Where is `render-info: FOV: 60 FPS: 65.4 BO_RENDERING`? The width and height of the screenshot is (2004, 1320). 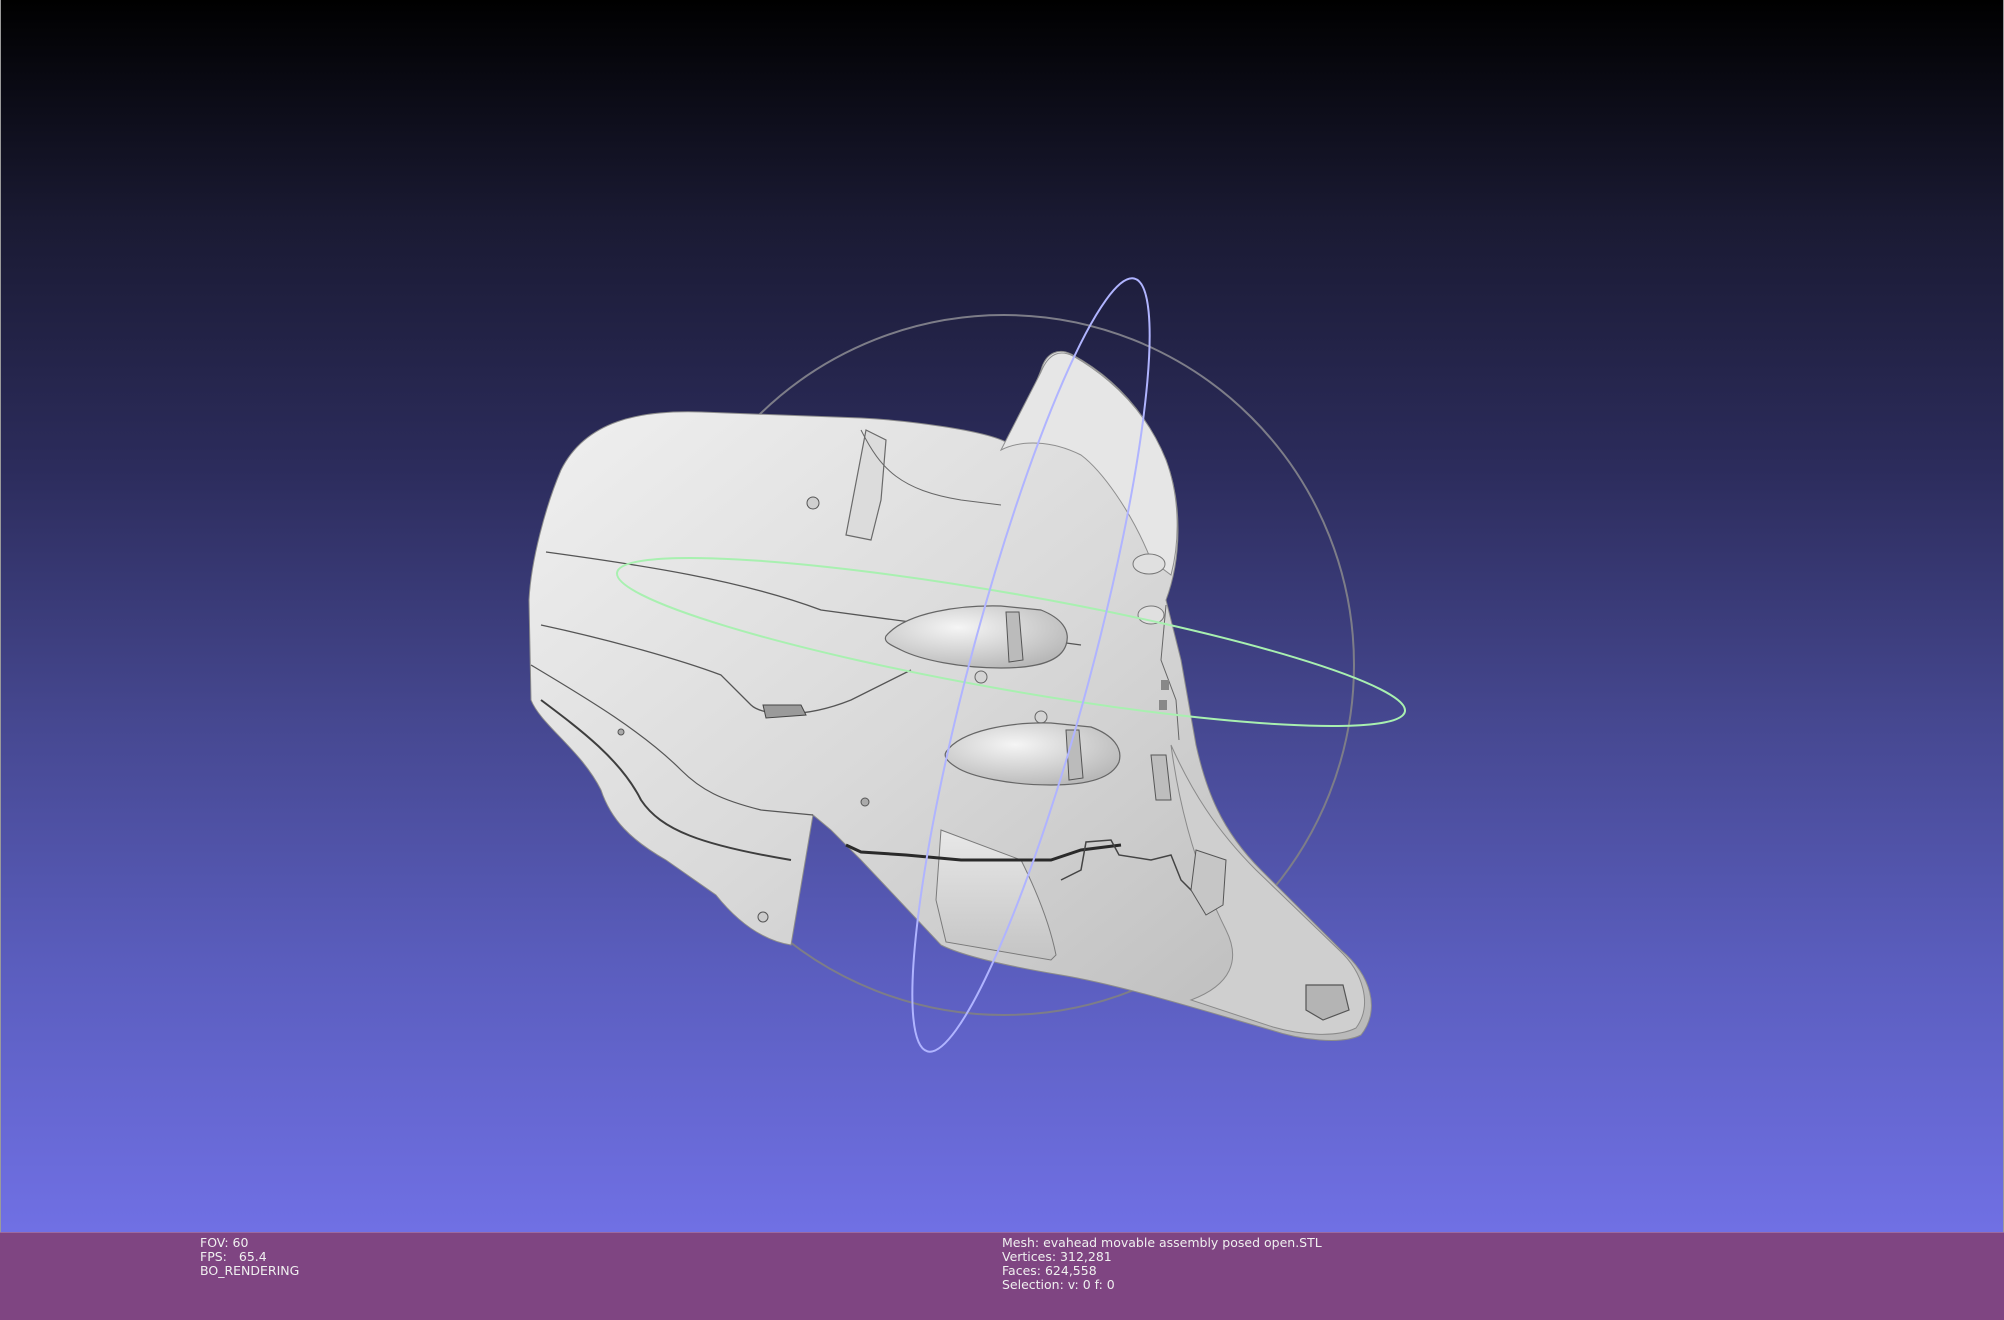
render-info: FOV: 60 FPS: 65.4 BO_RENDERING is located at coordinates (249, 1257).